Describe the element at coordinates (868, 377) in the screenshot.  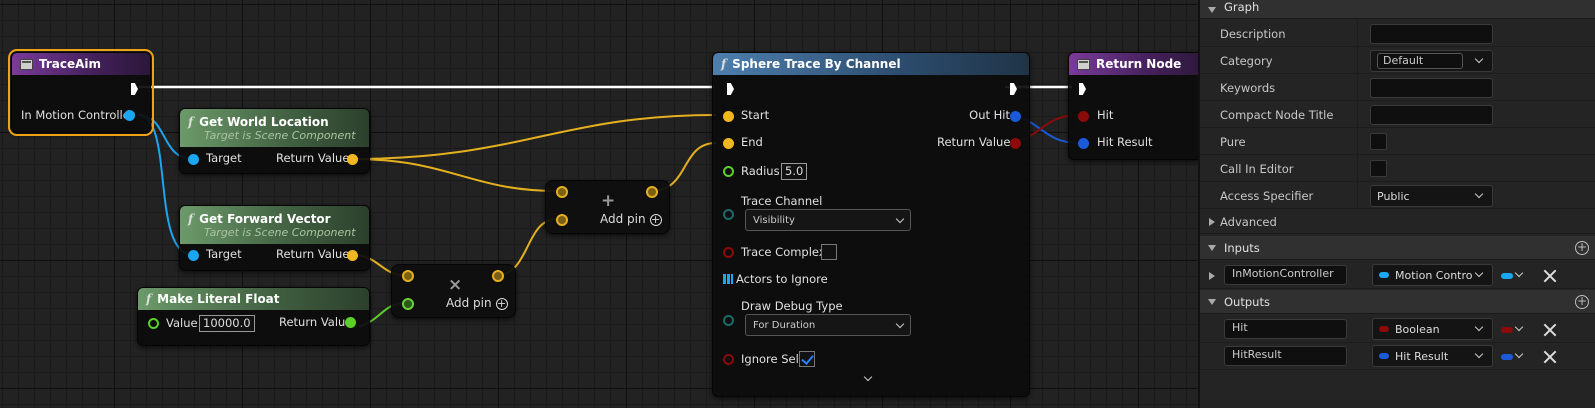
I see `expand-chevron-icon` at that location.